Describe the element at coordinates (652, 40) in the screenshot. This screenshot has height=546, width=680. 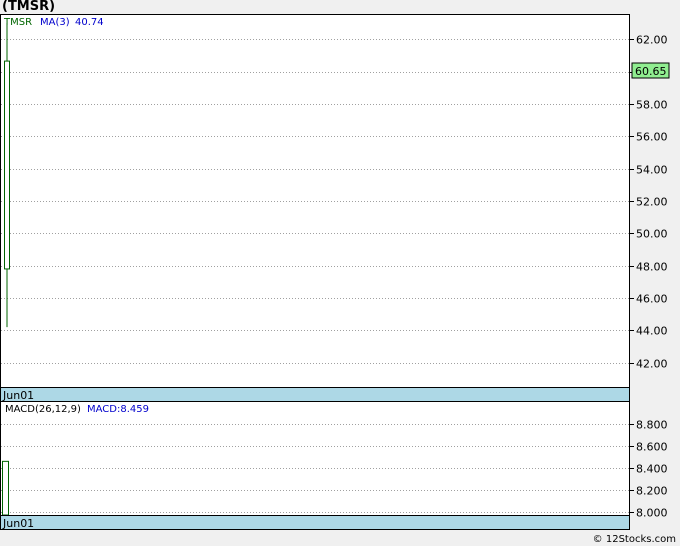
I see `y-tick-label: 62.00` at that location.